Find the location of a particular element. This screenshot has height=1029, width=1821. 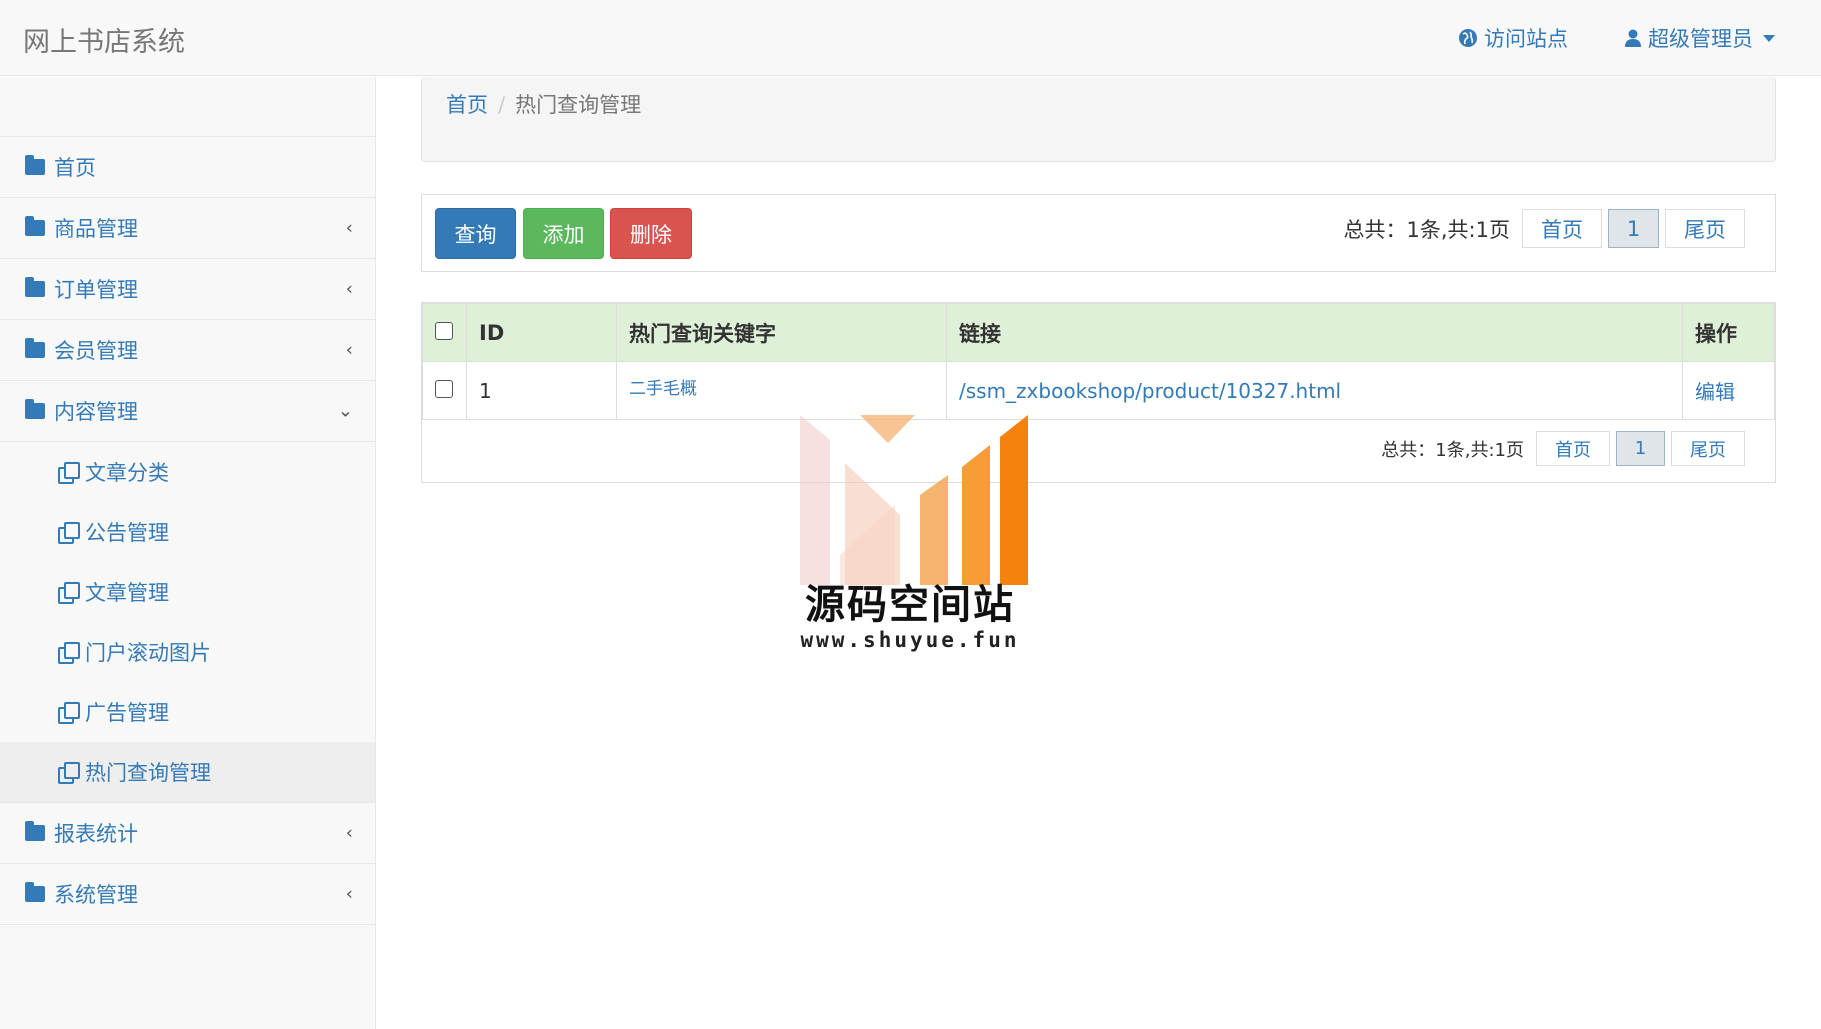

sidebar-subitem-carousel: 门户滚动图片 is located at coordinates (187, 652).